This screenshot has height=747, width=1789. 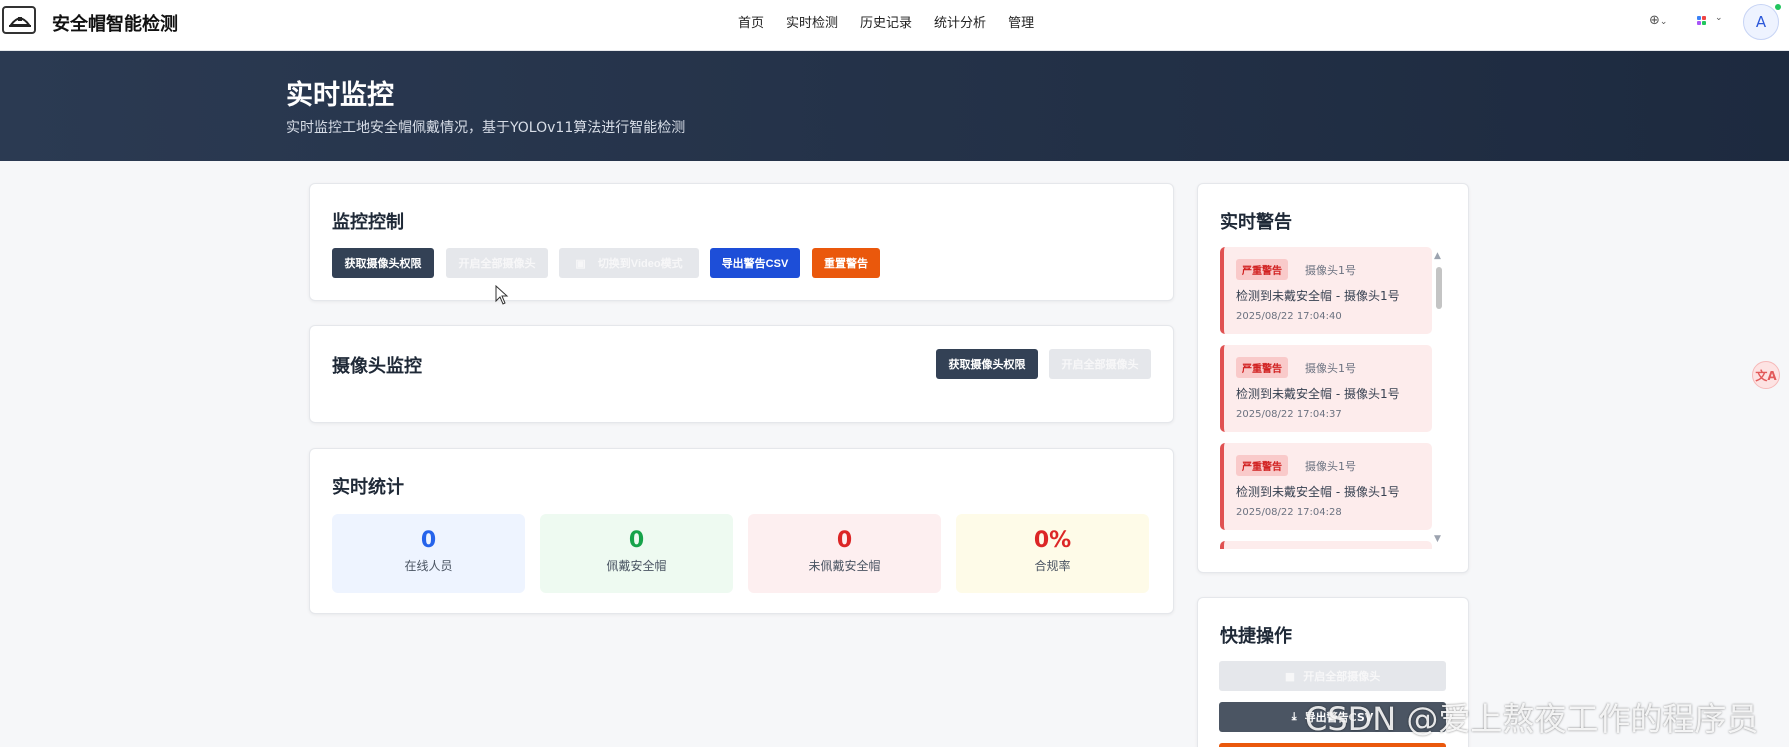 What do you see at coordinates (377, 366) in the screenshot?
I see `card-title: 摄像头监控` at bounding box center [377, 366].